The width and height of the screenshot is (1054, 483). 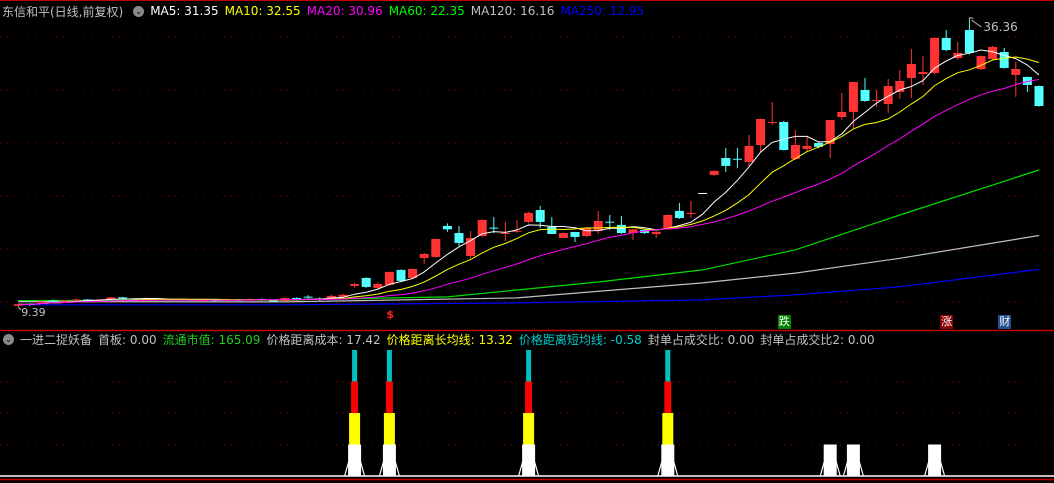 I want to click on indicator-value: 价格距离成本: 17.42, so click(x=323, y=339).